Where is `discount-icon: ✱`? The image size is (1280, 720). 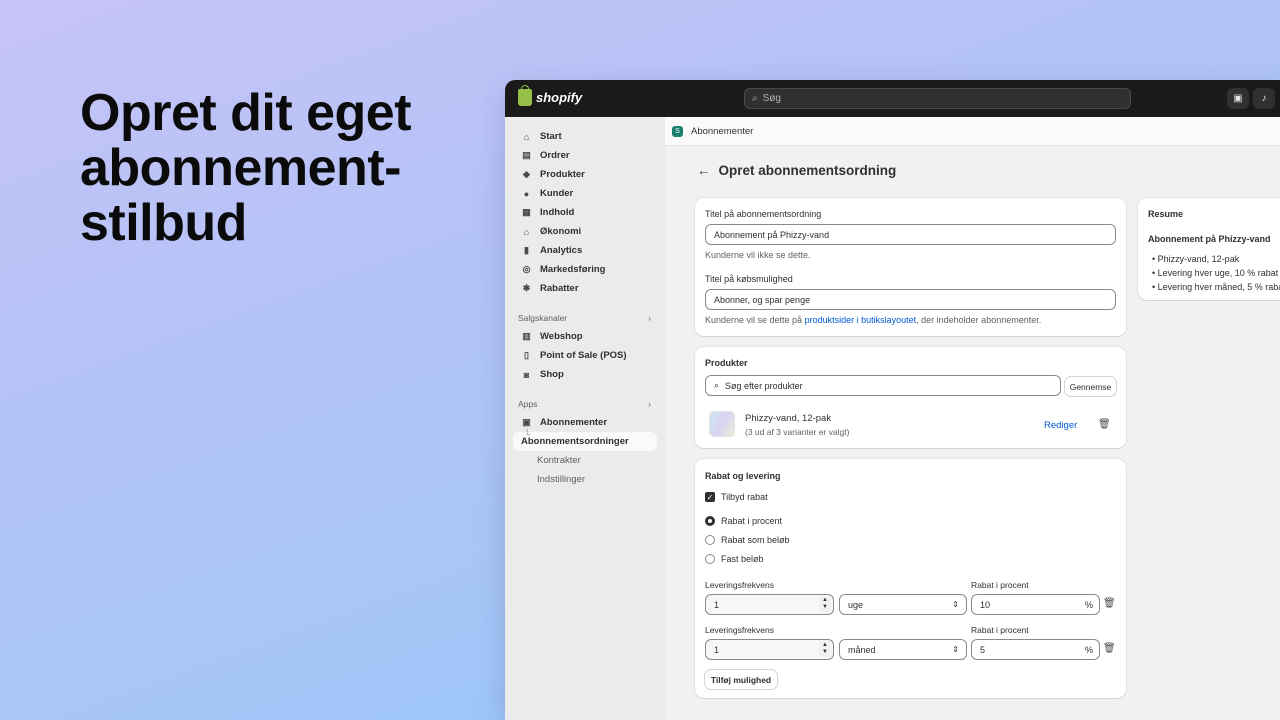 discount-icon: ✱ is located at coordinates (526, 288).